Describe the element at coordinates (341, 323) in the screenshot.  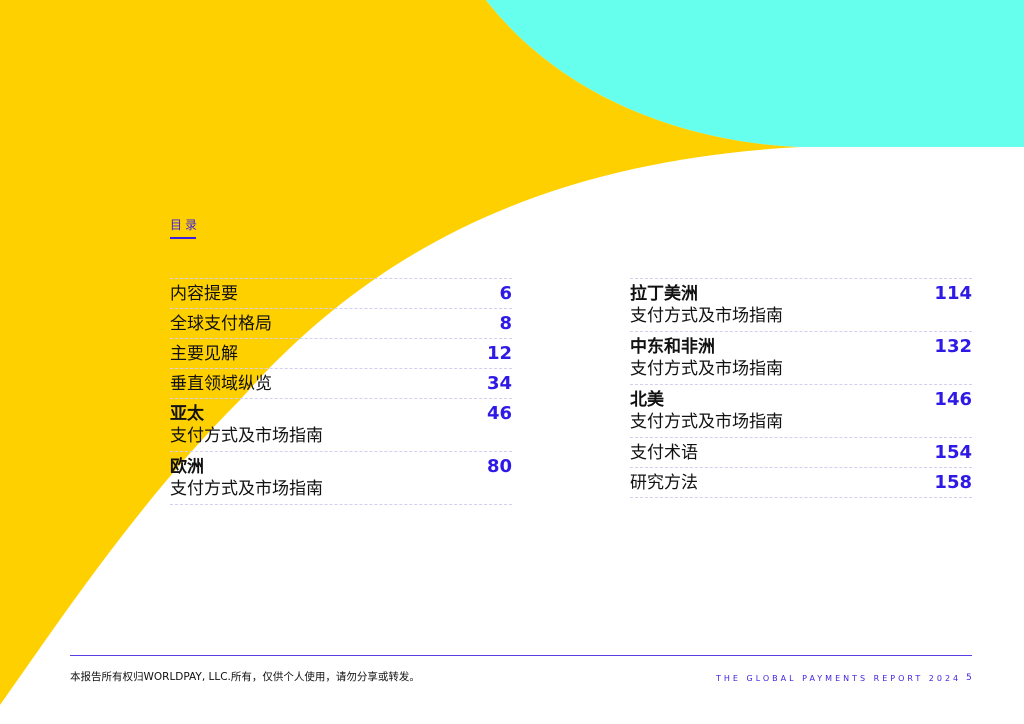
I see `toc-entry: 全球支付格局 8` at that location.